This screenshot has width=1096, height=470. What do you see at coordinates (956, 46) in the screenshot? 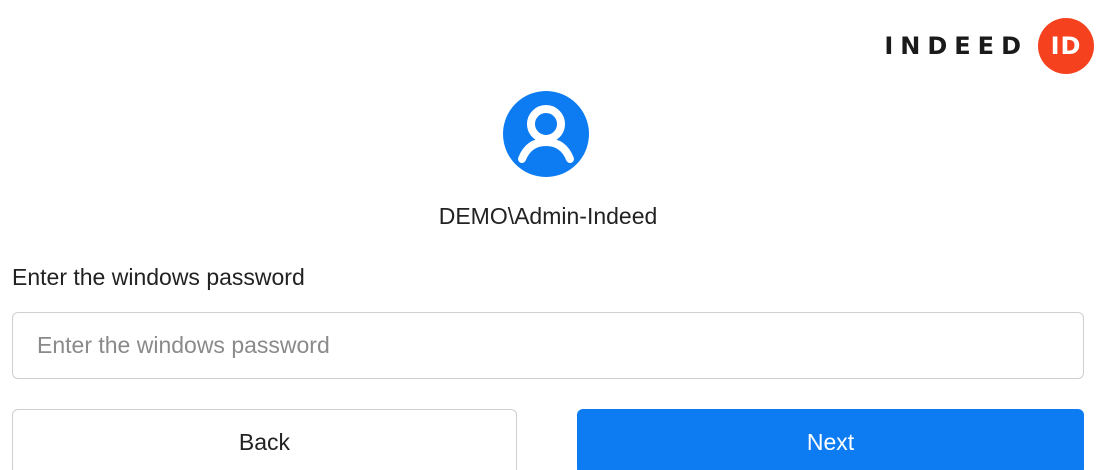
I see `logo-text: INDEED` at bounding box center [956, 46].